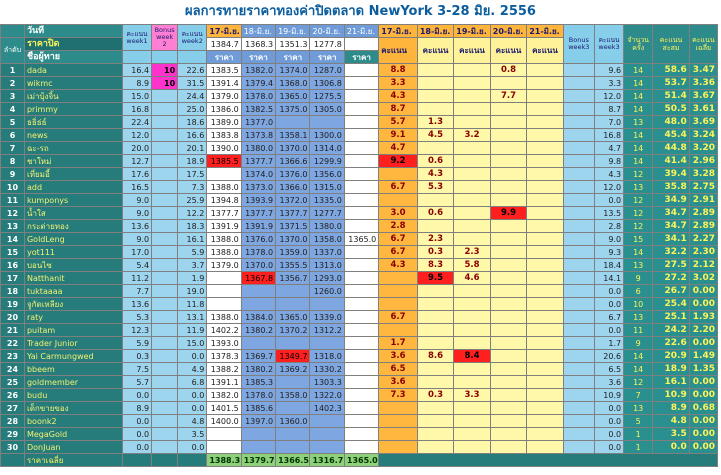  Describe the element at coordinates (73, 31) in the screenshot. I see `header-date-label: วันที่` at that location.